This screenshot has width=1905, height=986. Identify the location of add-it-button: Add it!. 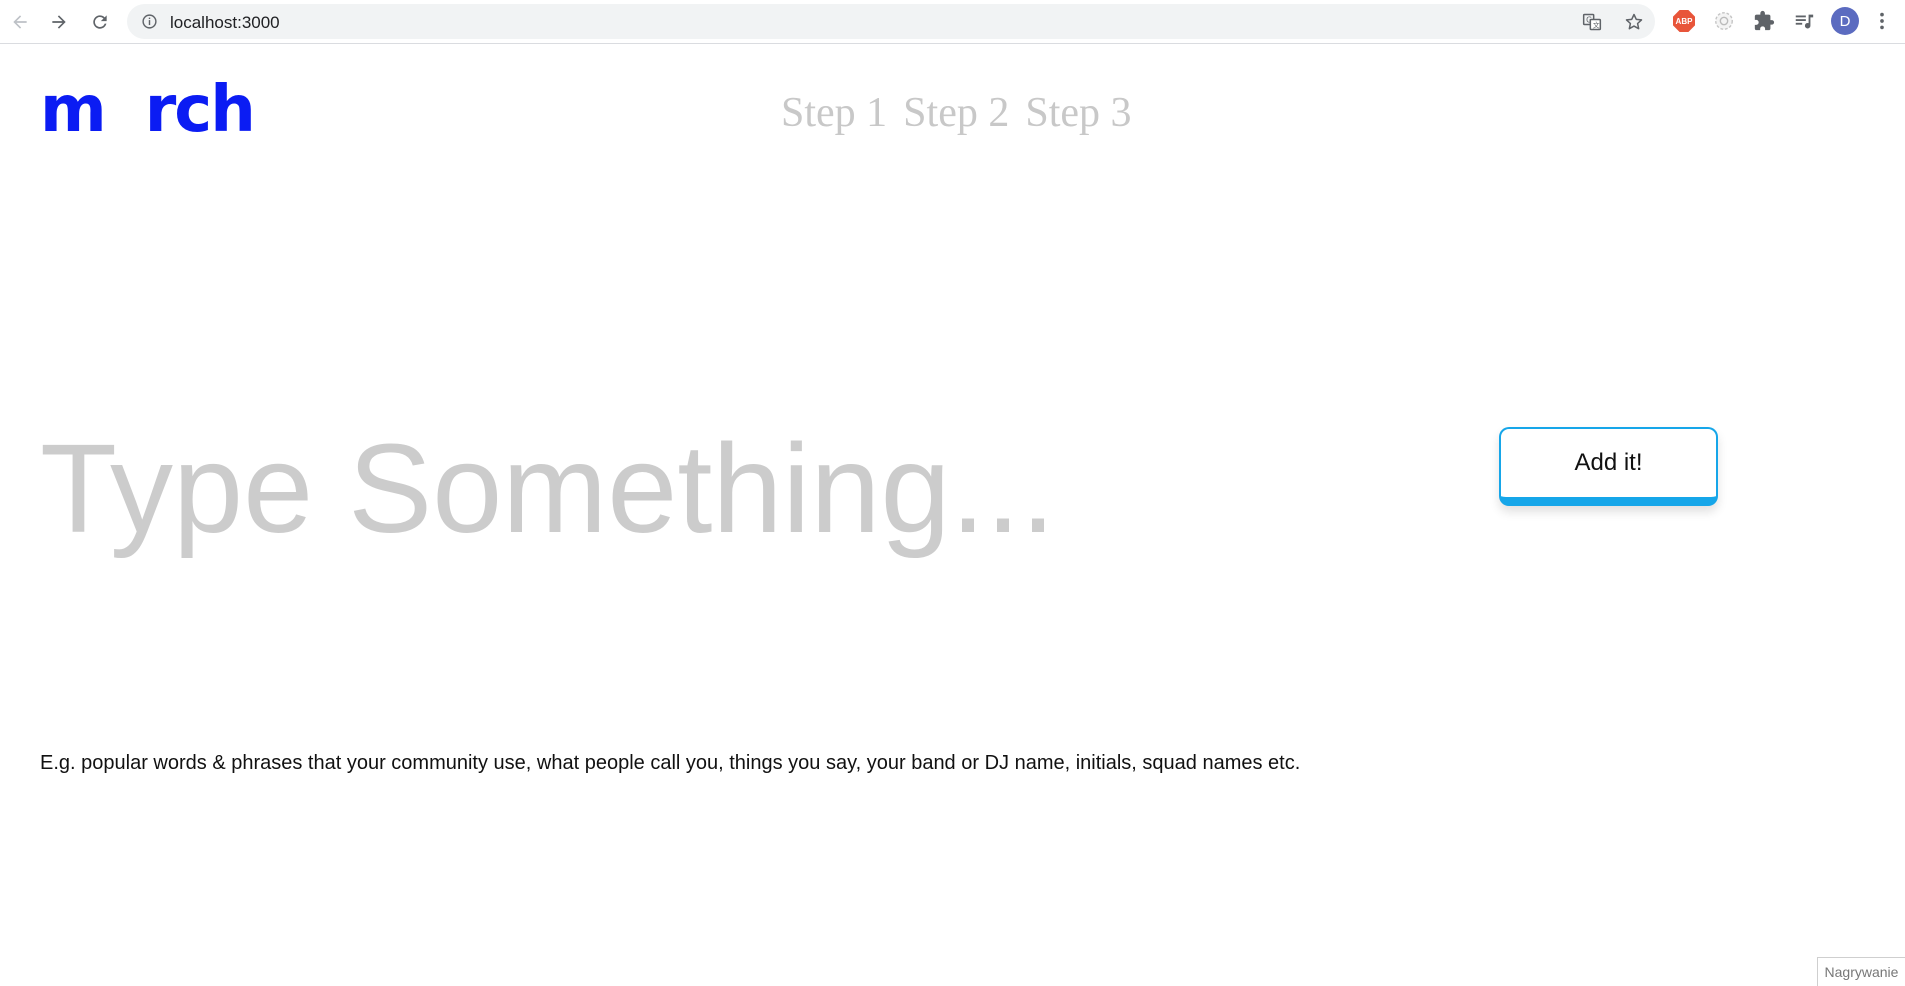
(1608, 466).